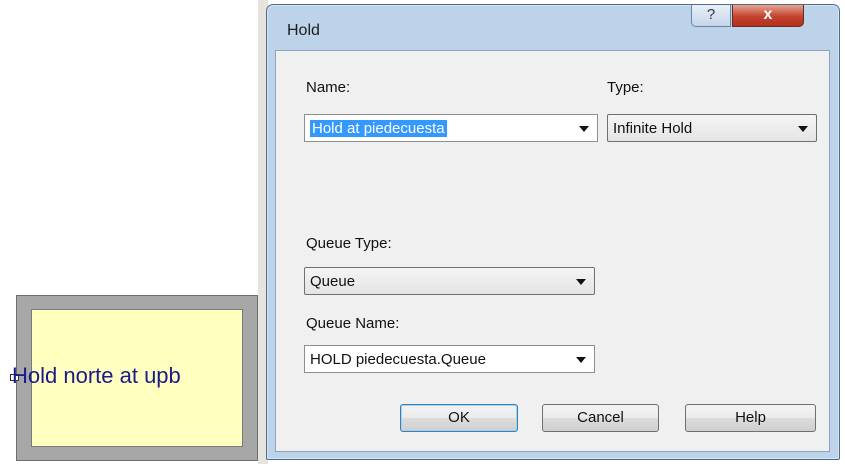 This screenshot has width=845, height=464. I want to click on close-button: x, so click(768, 16).